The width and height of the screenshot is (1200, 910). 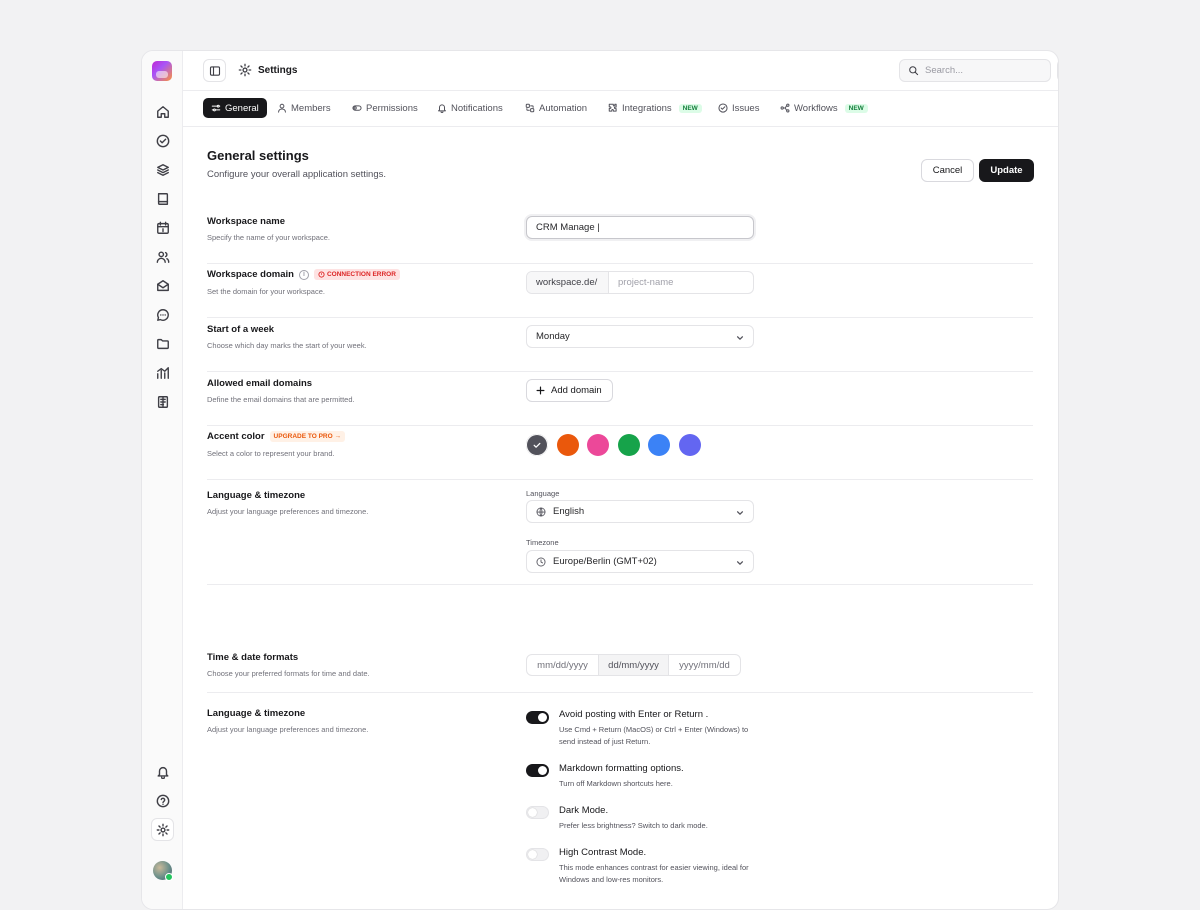 What do you see at coordinates (470, 108) in the screenshot?
I see `tab-notifications: Notifications` at bounding box center [470, 108].